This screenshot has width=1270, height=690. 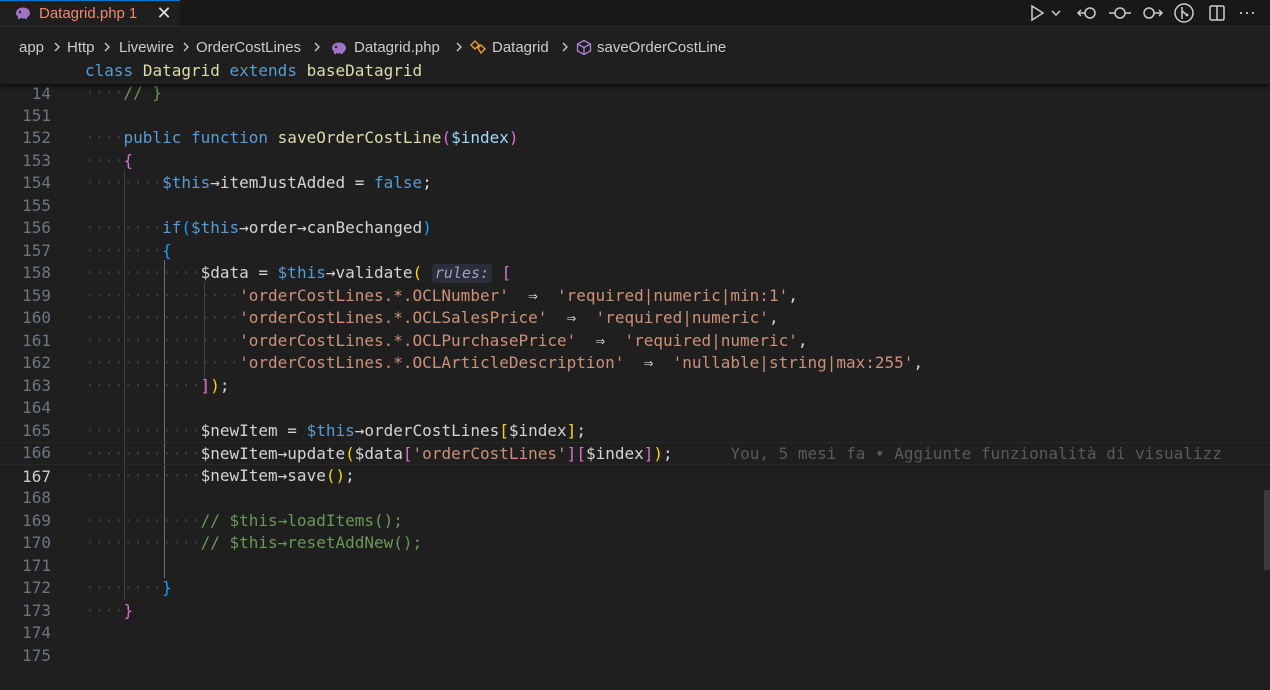 What do you see at coordinates (635, 553) in the screenshot?
I see `code-line: 171 ············// $this→resetAddNew();` at bounding box center [635, 553].